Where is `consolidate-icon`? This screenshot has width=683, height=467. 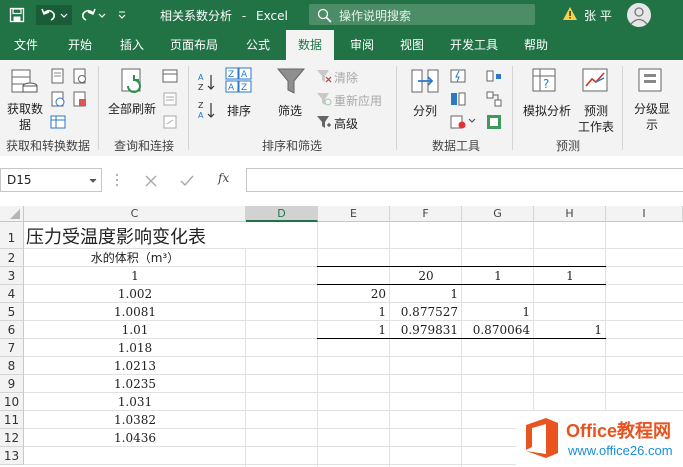 consolidate-icon is located at coordinates (494, 76).